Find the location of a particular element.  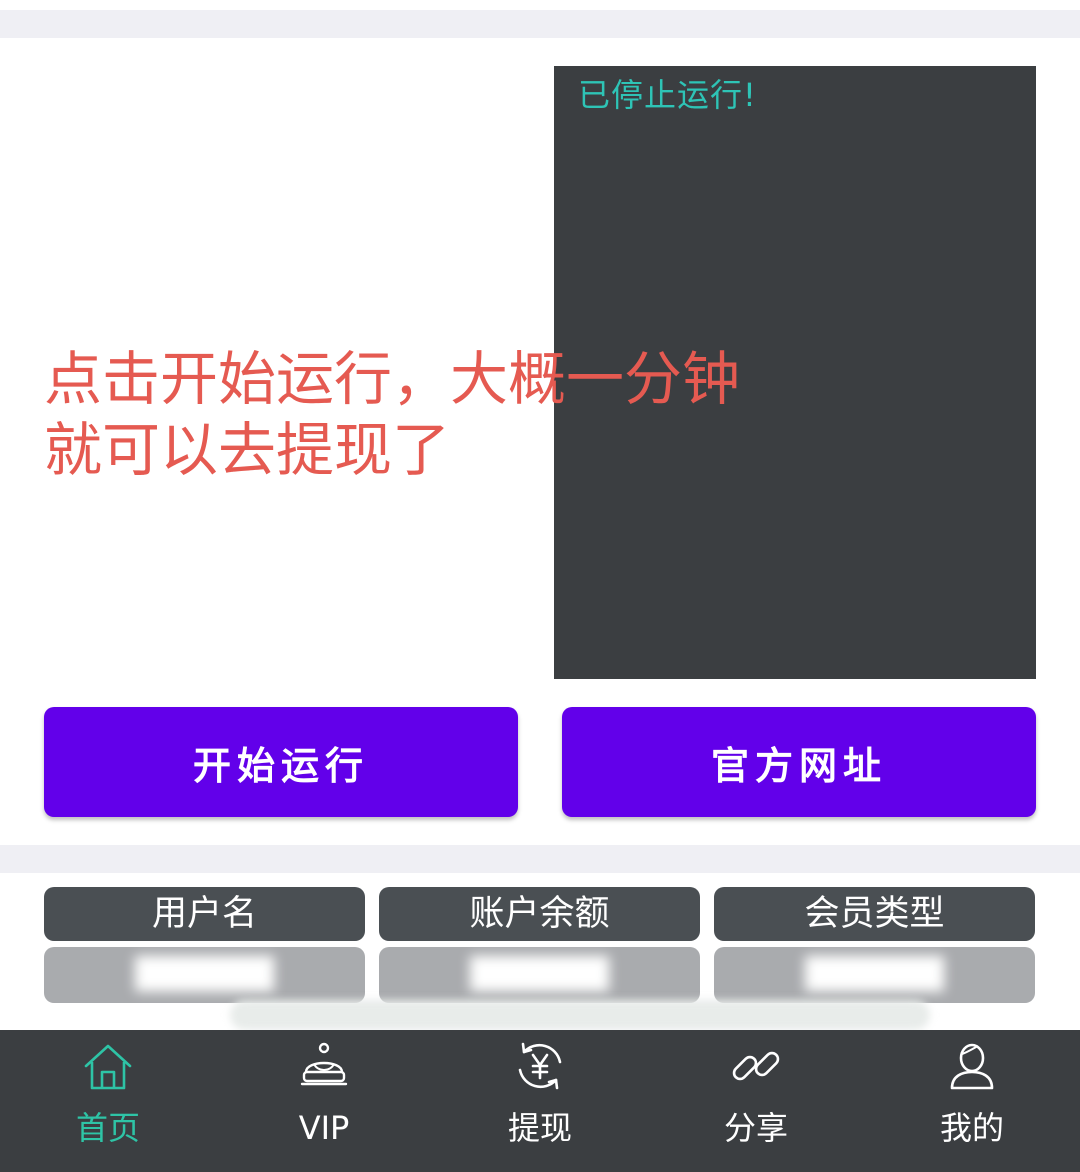

tab-share-label: 分享 is located at coordinates (755, 1128).